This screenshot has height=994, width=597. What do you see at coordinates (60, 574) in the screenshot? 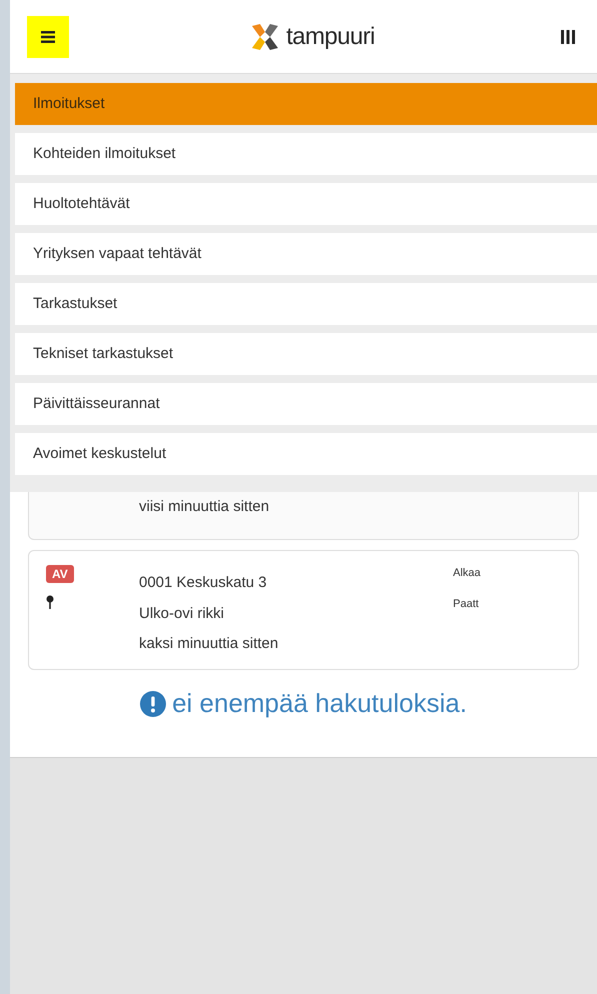
I see `status-badge: AV` at bounding box center [60, 574].